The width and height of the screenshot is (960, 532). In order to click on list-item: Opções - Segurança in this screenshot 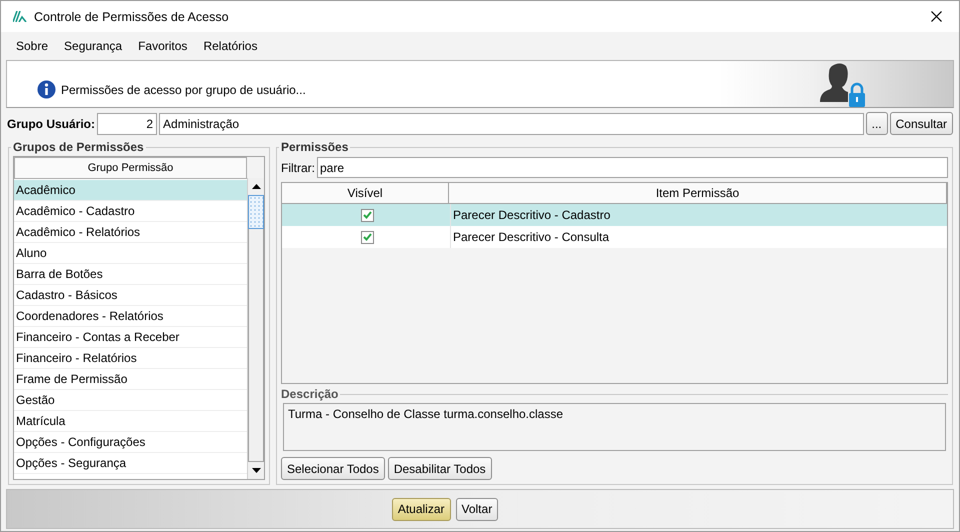, I will do `click(130, 463)`.